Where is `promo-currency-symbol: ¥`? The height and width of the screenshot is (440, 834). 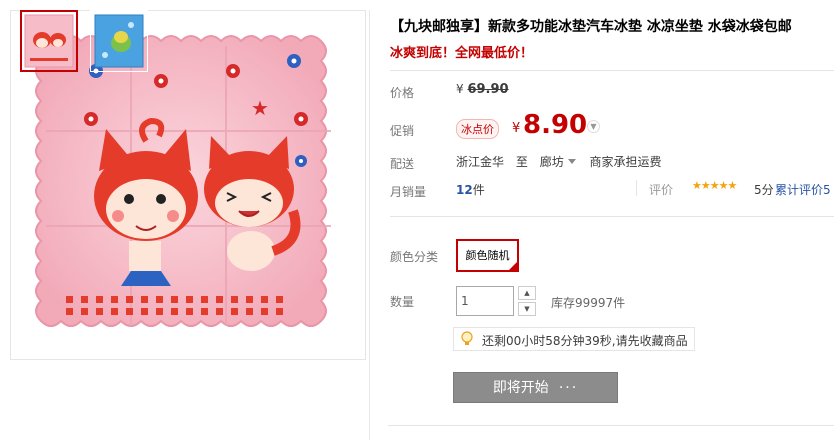
promo-currency-symbol: ¥ is located at coordinates (516, 128).